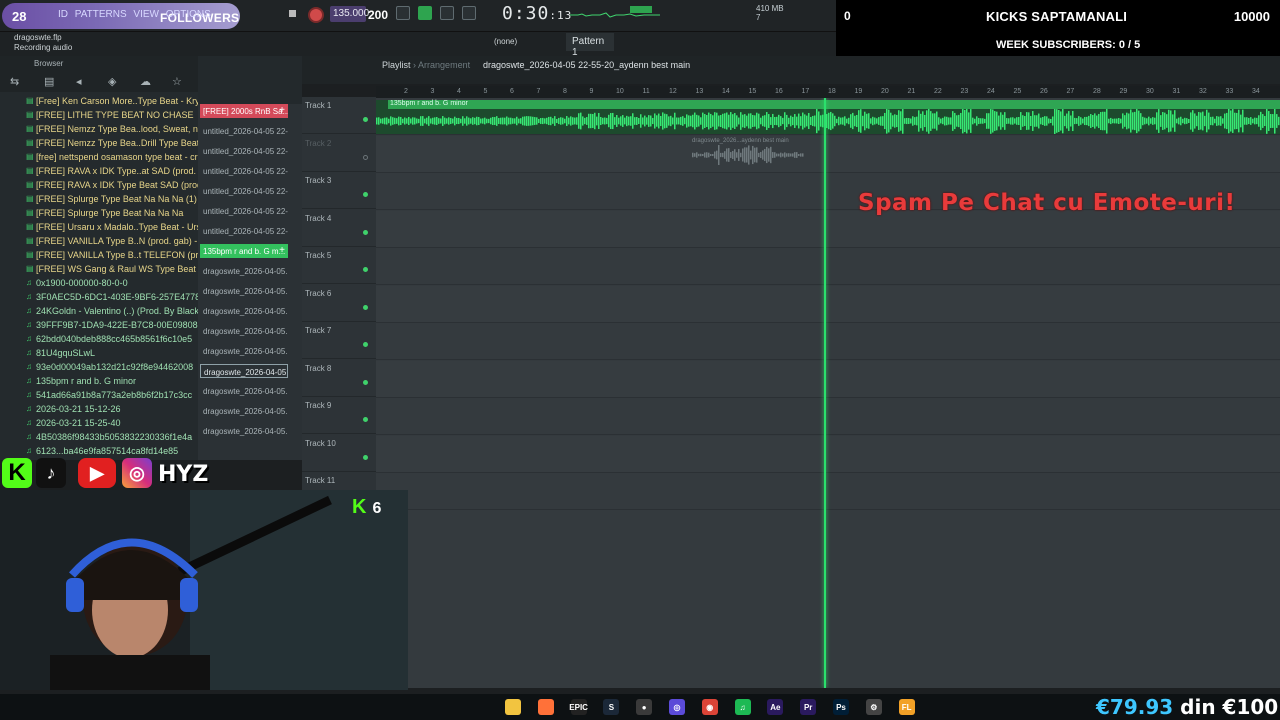  What do you see at coordinates (339, 265) in the screenshot?
I see `track-header: Track 5` at bounding box center [339, 265].